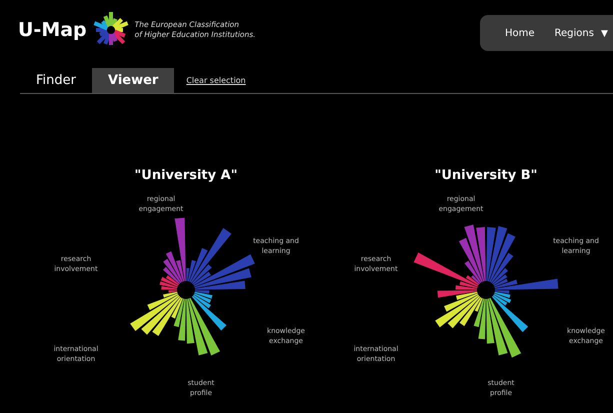 This screenshot has width=613, height=413. I want to click on chart-title: "University B", so click(486, 175).